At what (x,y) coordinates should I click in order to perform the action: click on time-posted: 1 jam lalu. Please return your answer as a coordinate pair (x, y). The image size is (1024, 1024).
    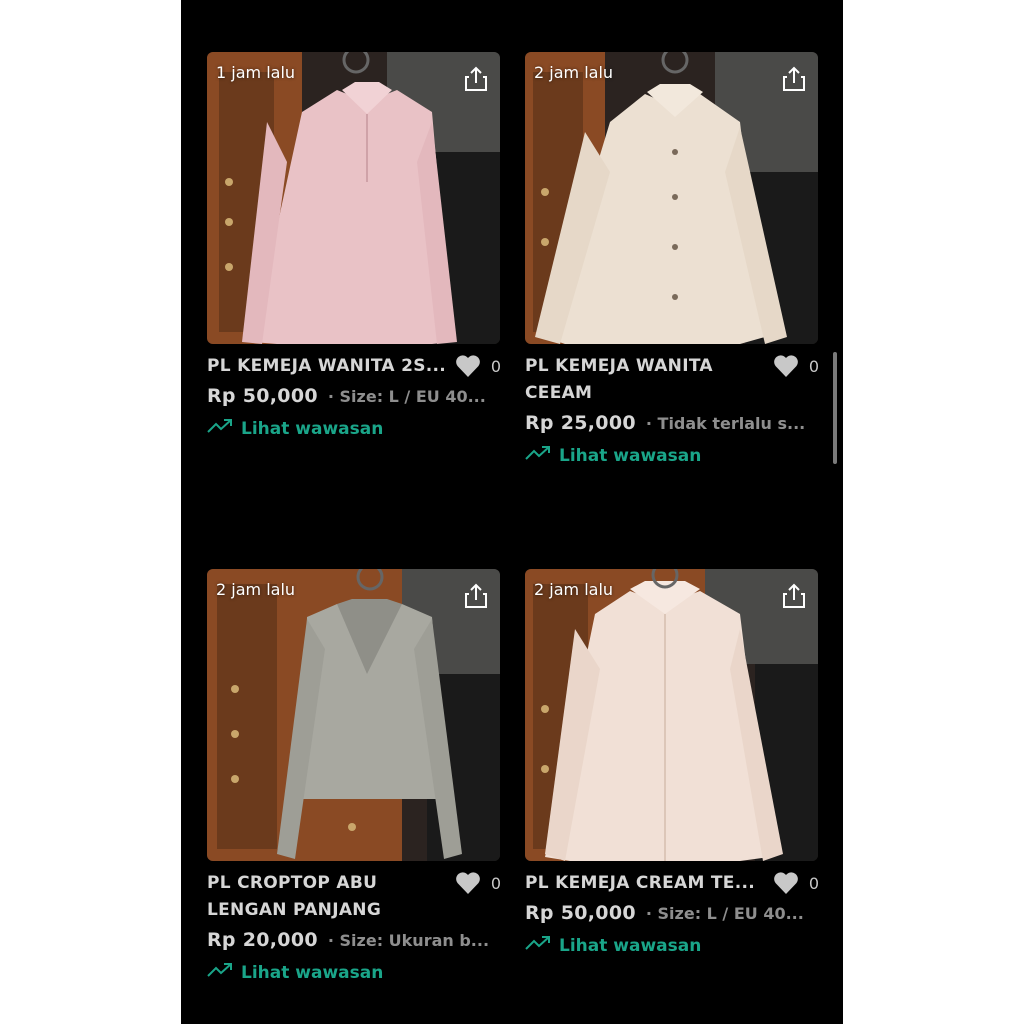
    Looking at the image, I should click on (256, 72).